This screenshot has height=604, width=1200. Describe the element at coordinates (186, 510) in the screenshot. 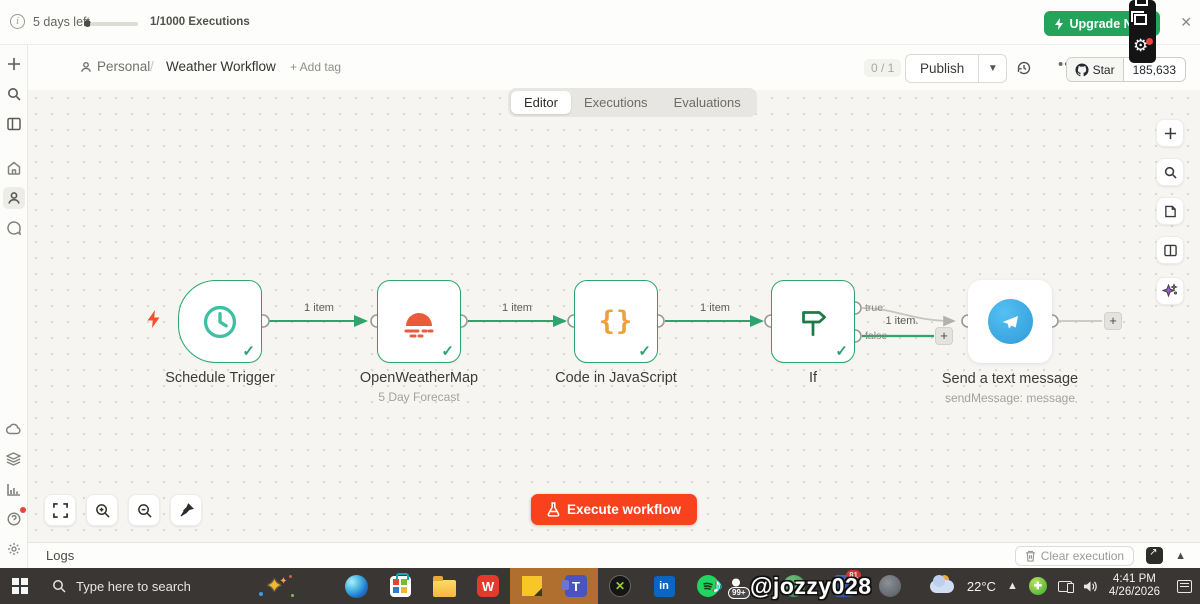

I see `tidy-up-button` at that location.